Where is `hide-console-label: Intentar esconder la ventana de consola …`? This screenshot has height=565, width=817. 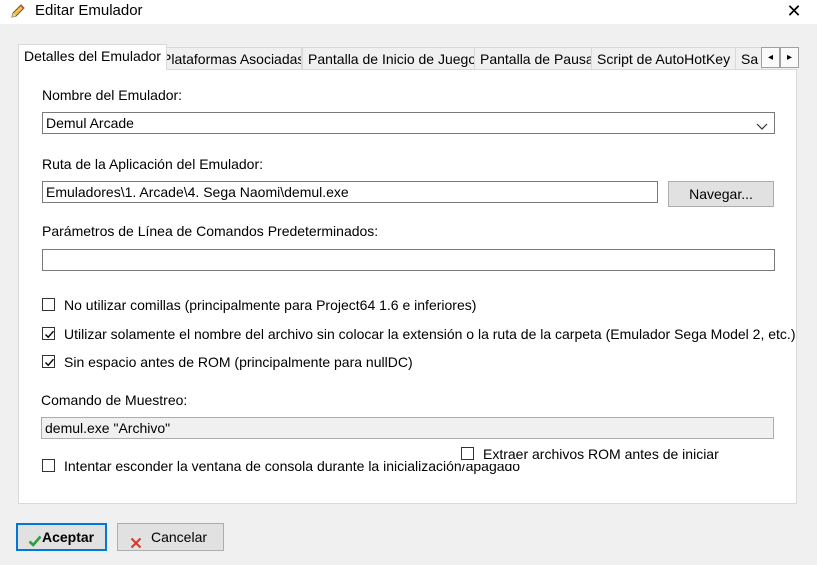
hide-console-label: Intentar esconder la ventana de consola … is located at coordinates (292, 466).